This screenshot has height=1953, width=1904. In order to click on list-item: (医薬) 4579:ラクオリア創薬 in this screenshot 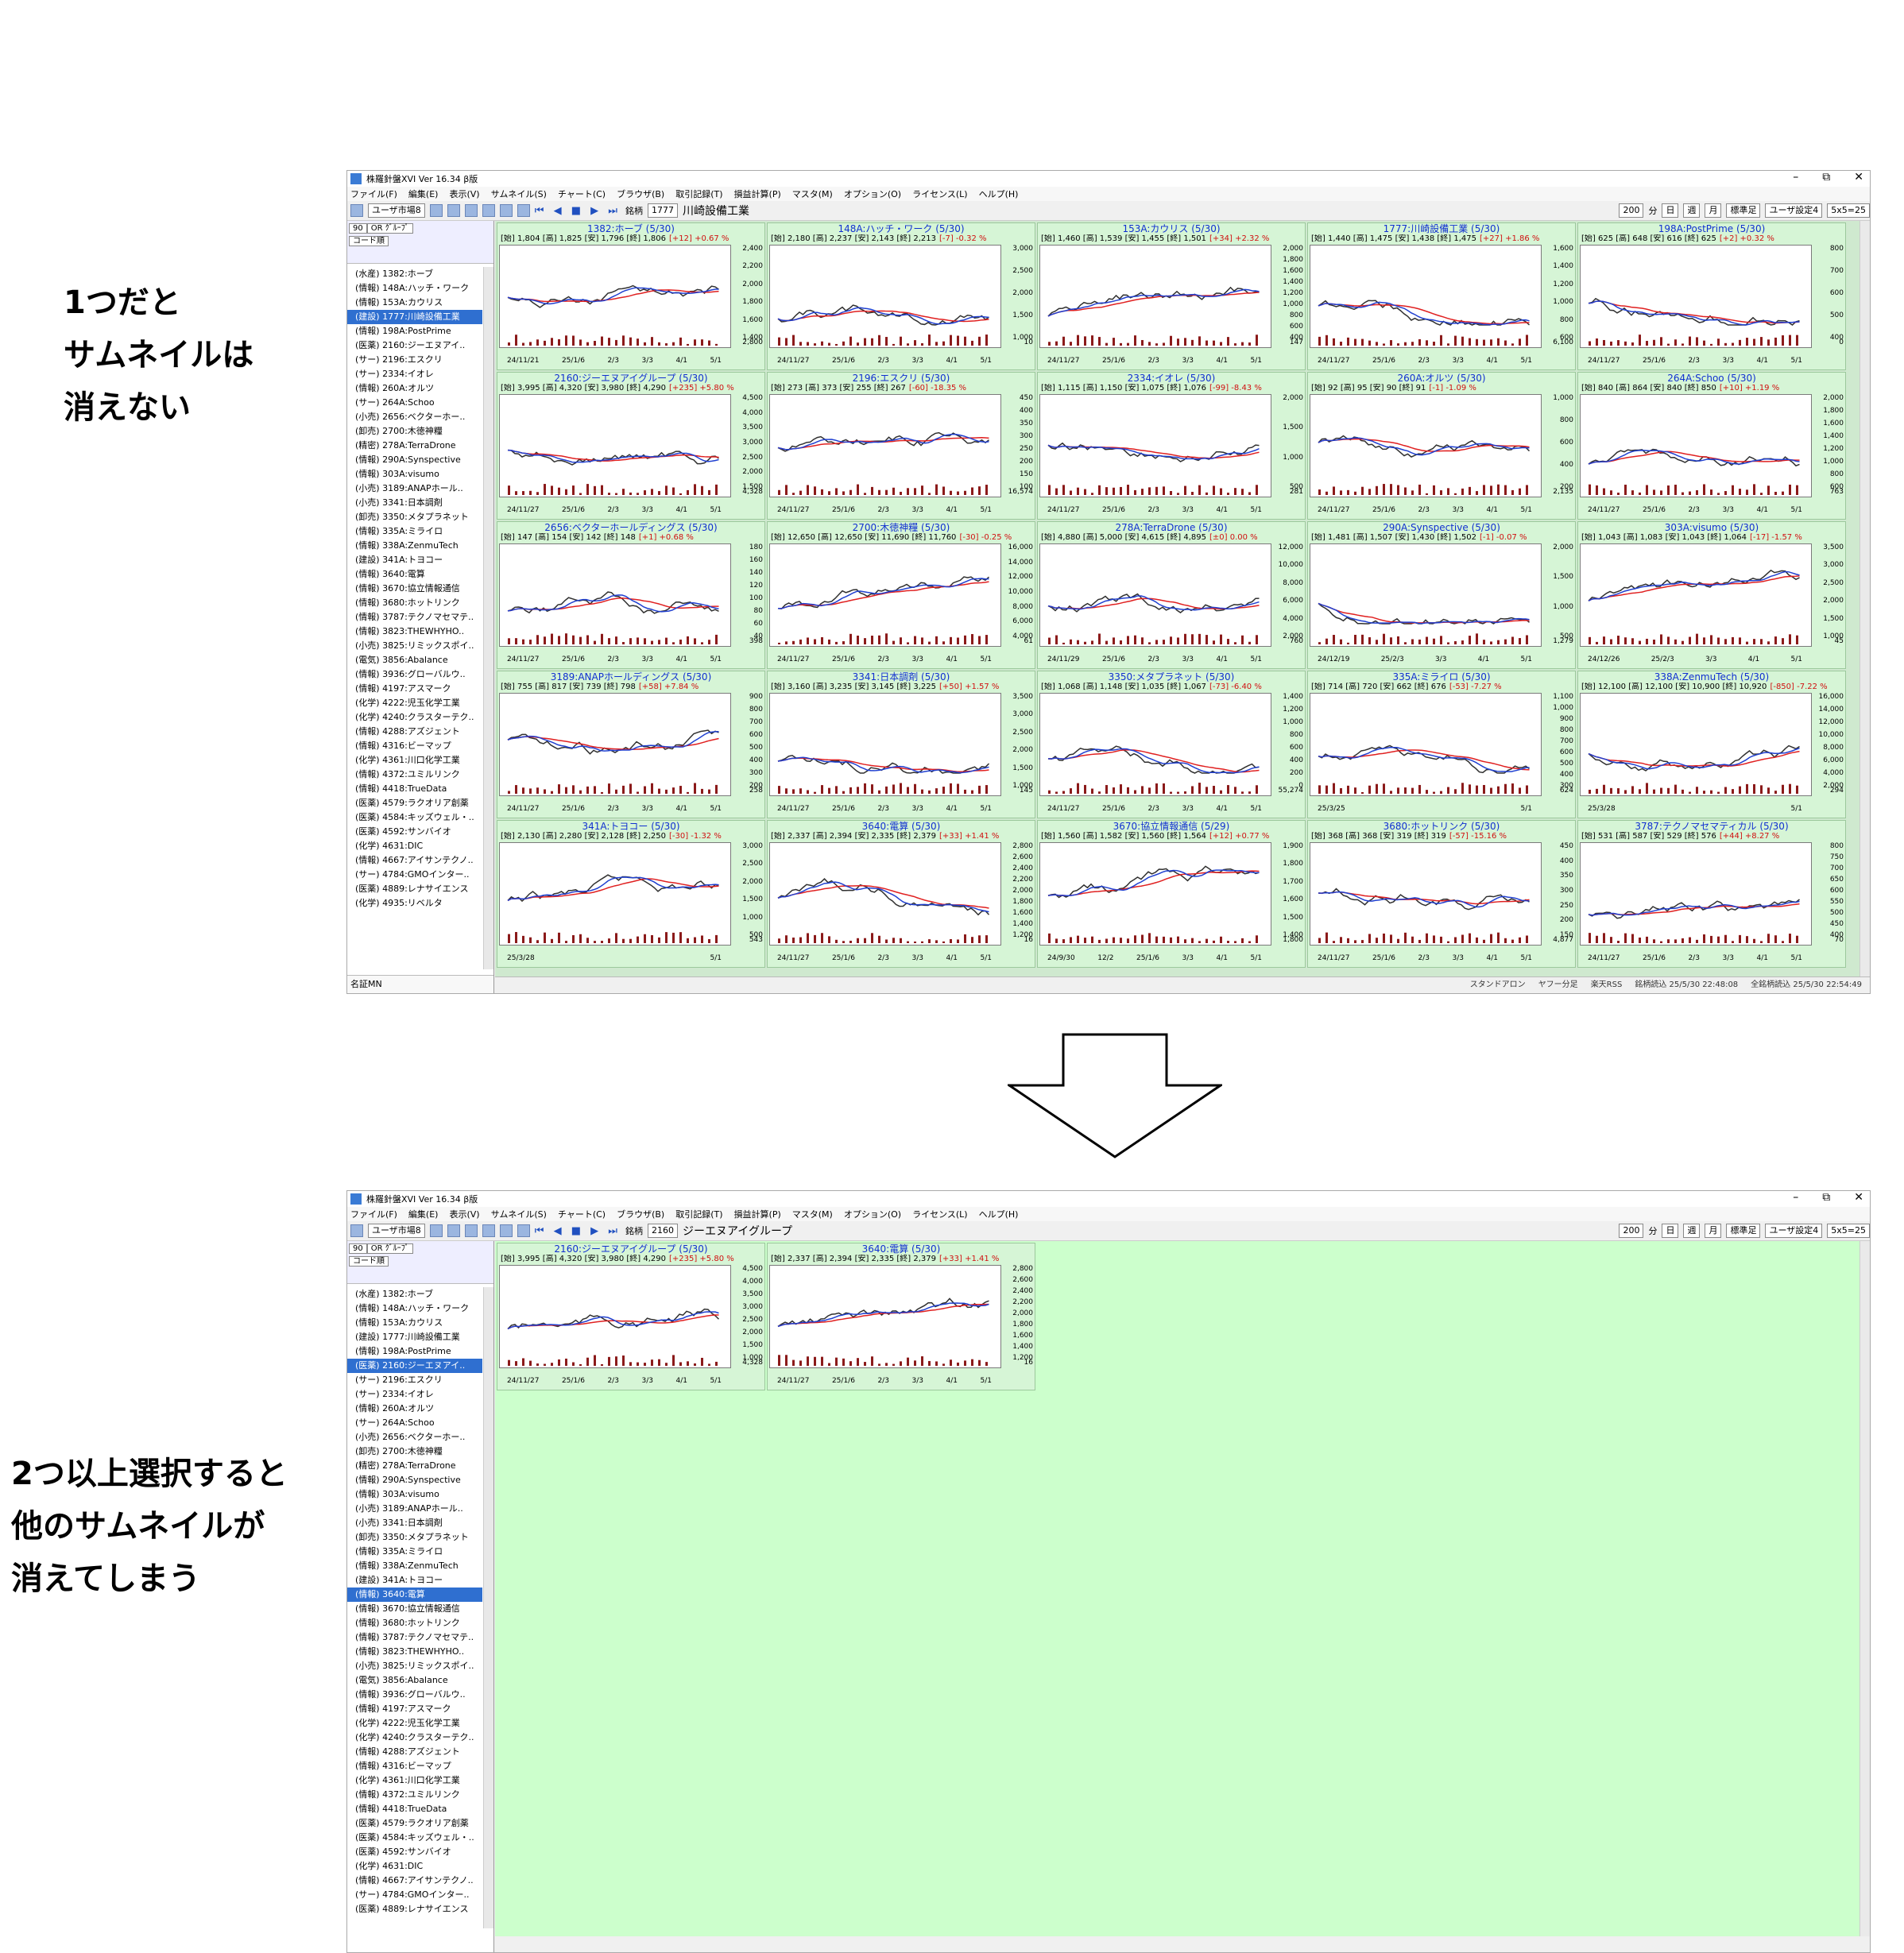, I will do `click(414, 803)`.